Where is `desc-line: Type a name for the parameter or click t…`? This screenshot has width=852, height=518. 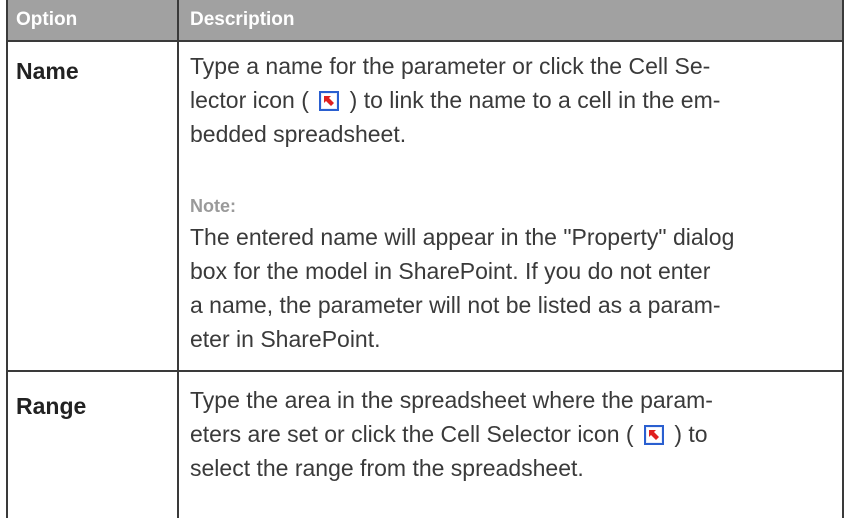 desc-line: Type a name for the parameter or click t… is located at coordinates (510, 66).